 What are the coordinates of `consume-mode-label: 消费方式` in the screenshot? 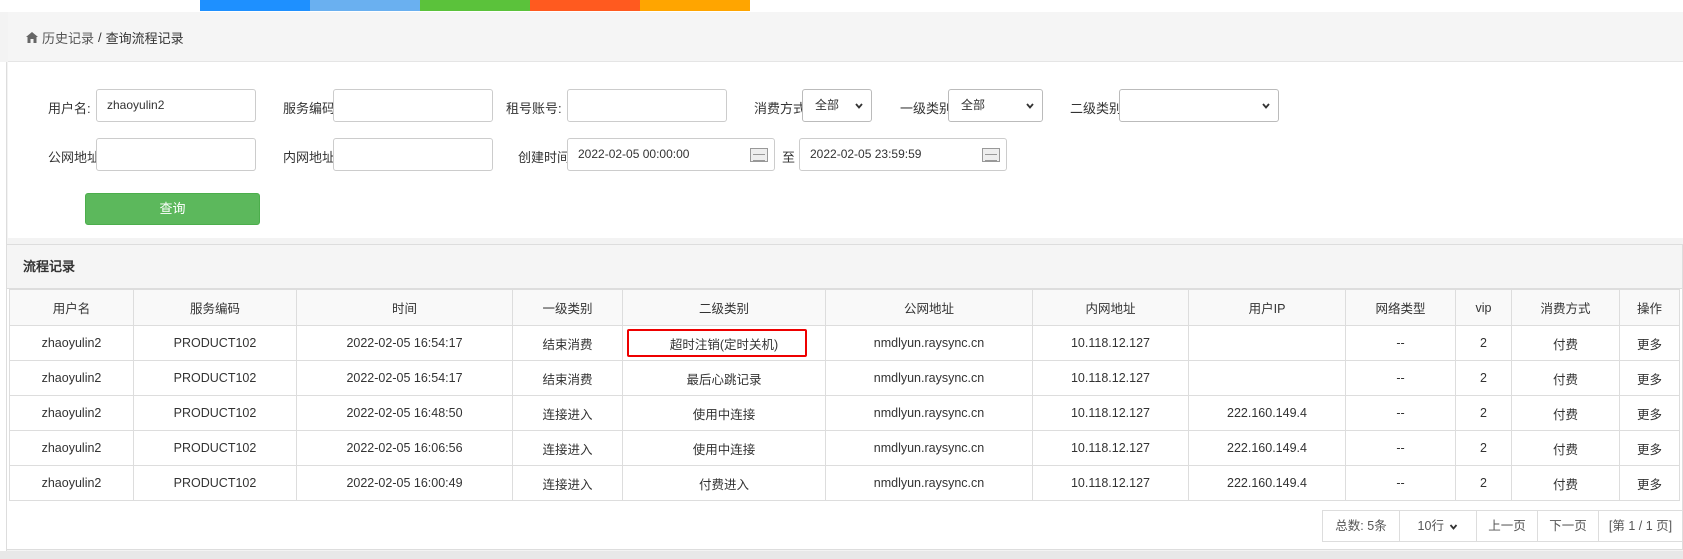 It's located at (780, 108).